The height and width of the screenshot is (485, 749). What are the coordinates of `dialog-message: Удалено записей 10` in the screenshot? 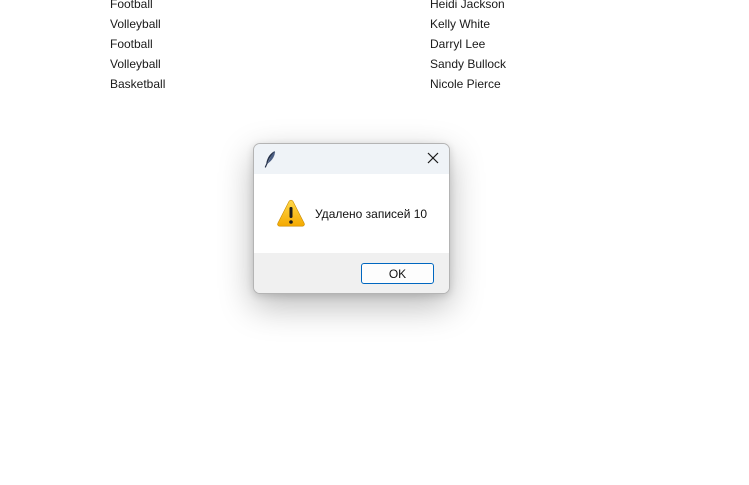 It's located at (371, 214).